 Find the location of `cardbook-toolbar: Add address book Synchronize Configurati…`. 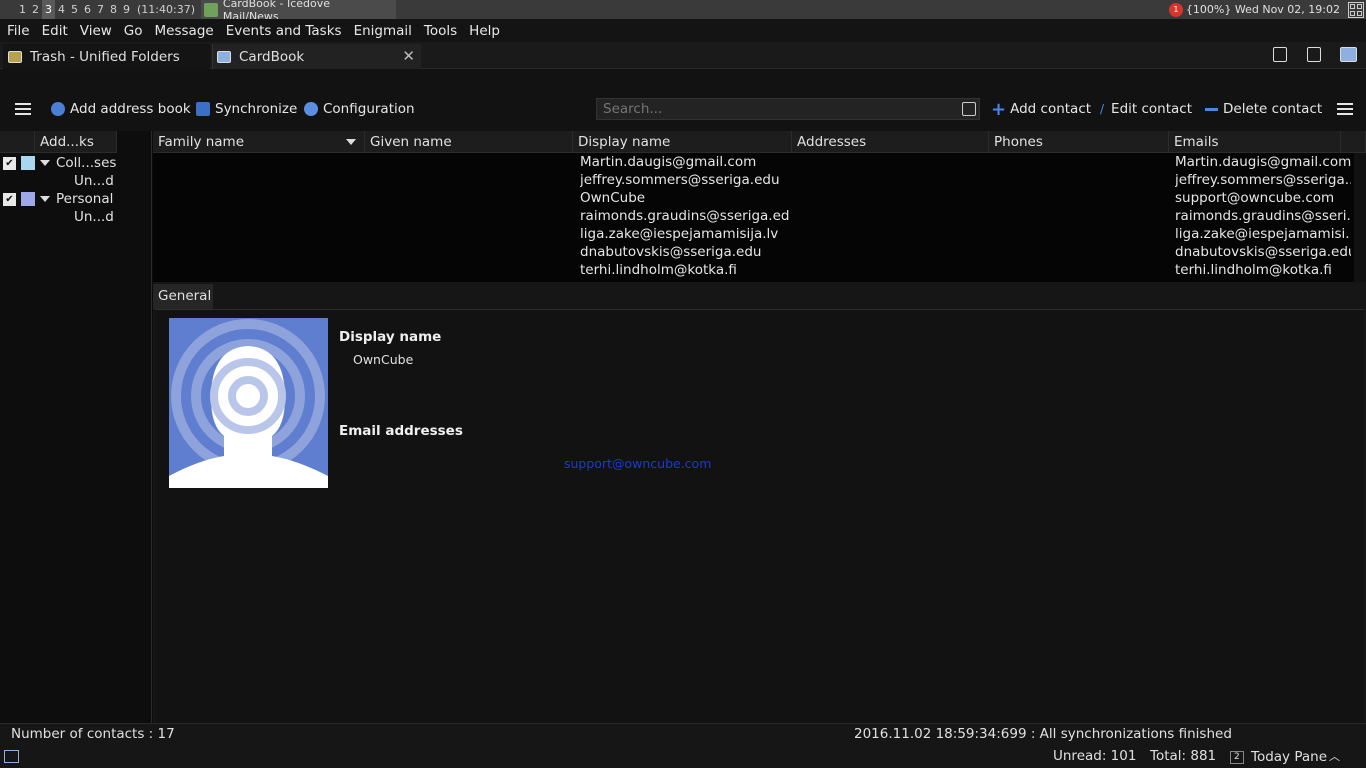

cardbook-toolbar: Add address book Synchronize Configurati… is located at coordinates (683, 100).